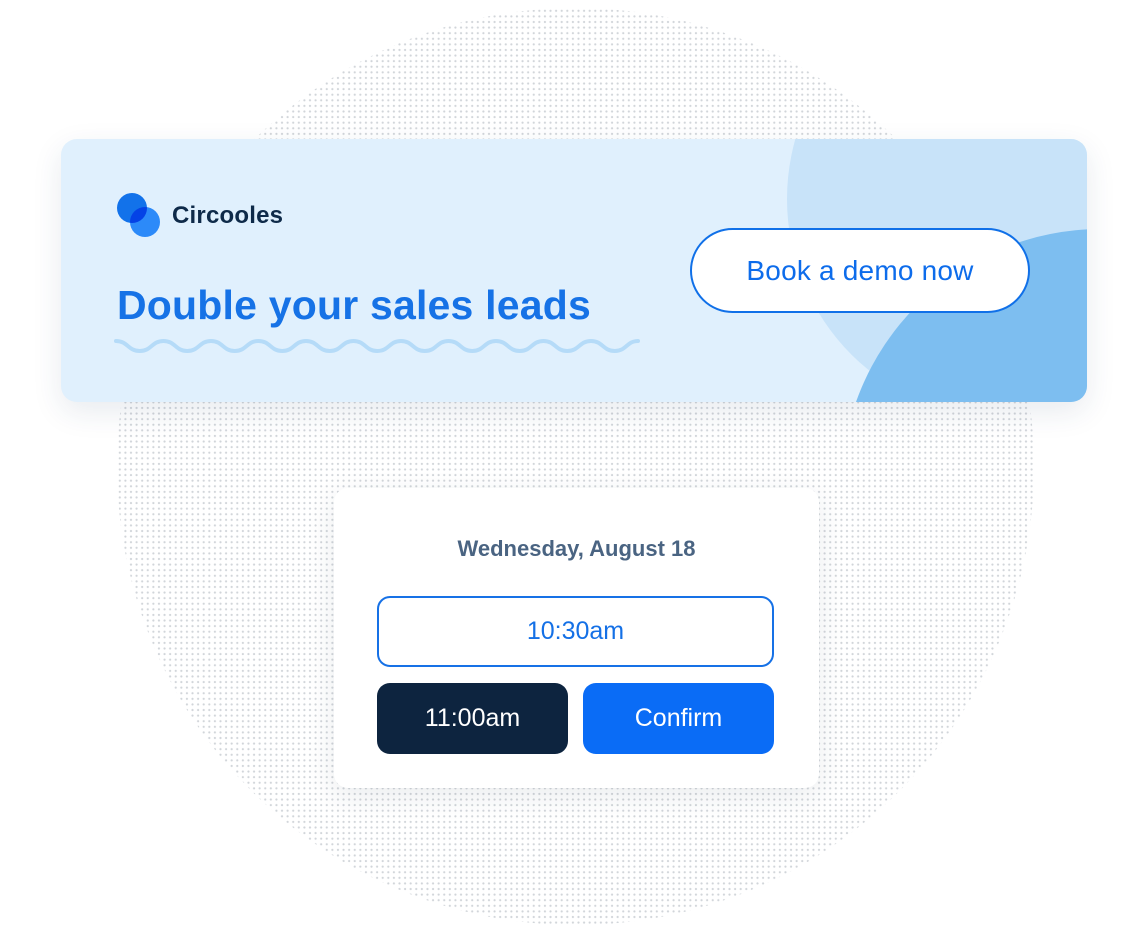 The height and width of the screenshot is (930, 1147). What do you see at coordinates (354, 305) in the screenshot?
I see `banner-headline: Double your sales leads` at bounding box center [354, 305].